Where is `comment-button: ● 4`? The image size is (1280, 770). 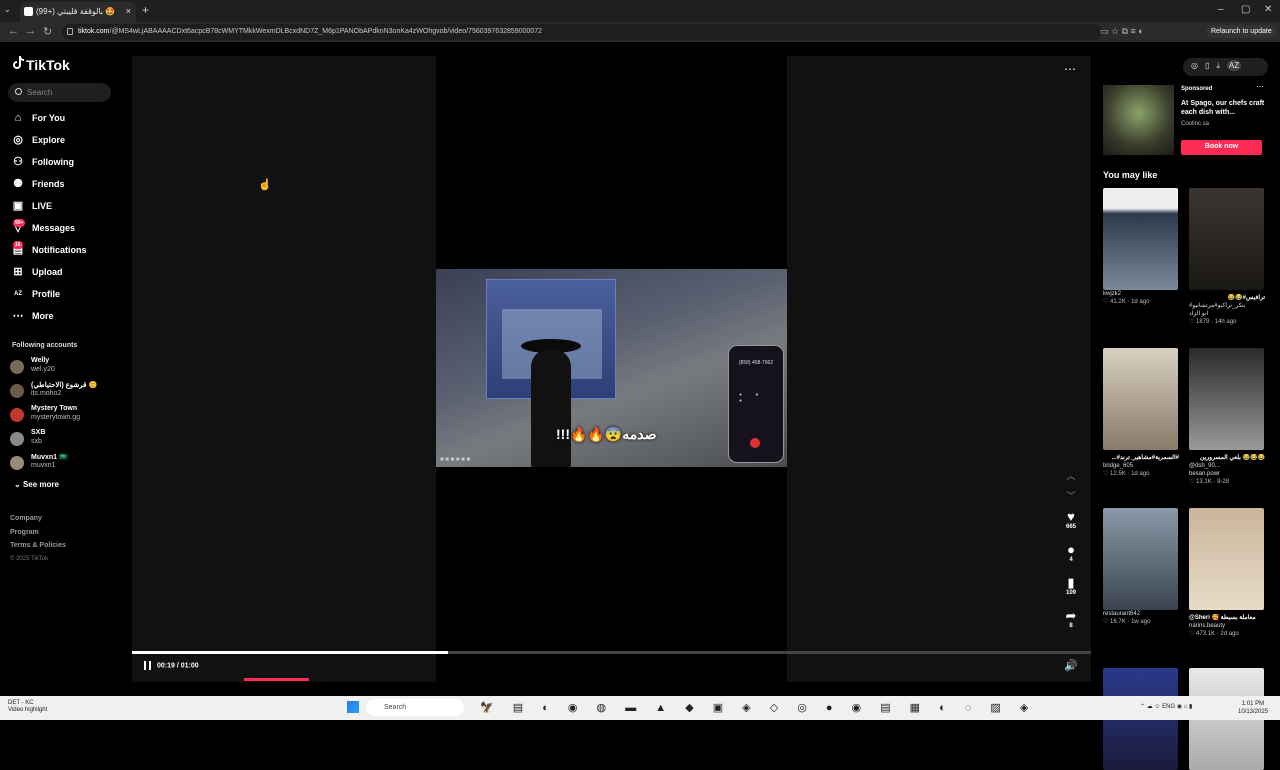 comment-button: ● 4 is located at coordinates (1071, 559).